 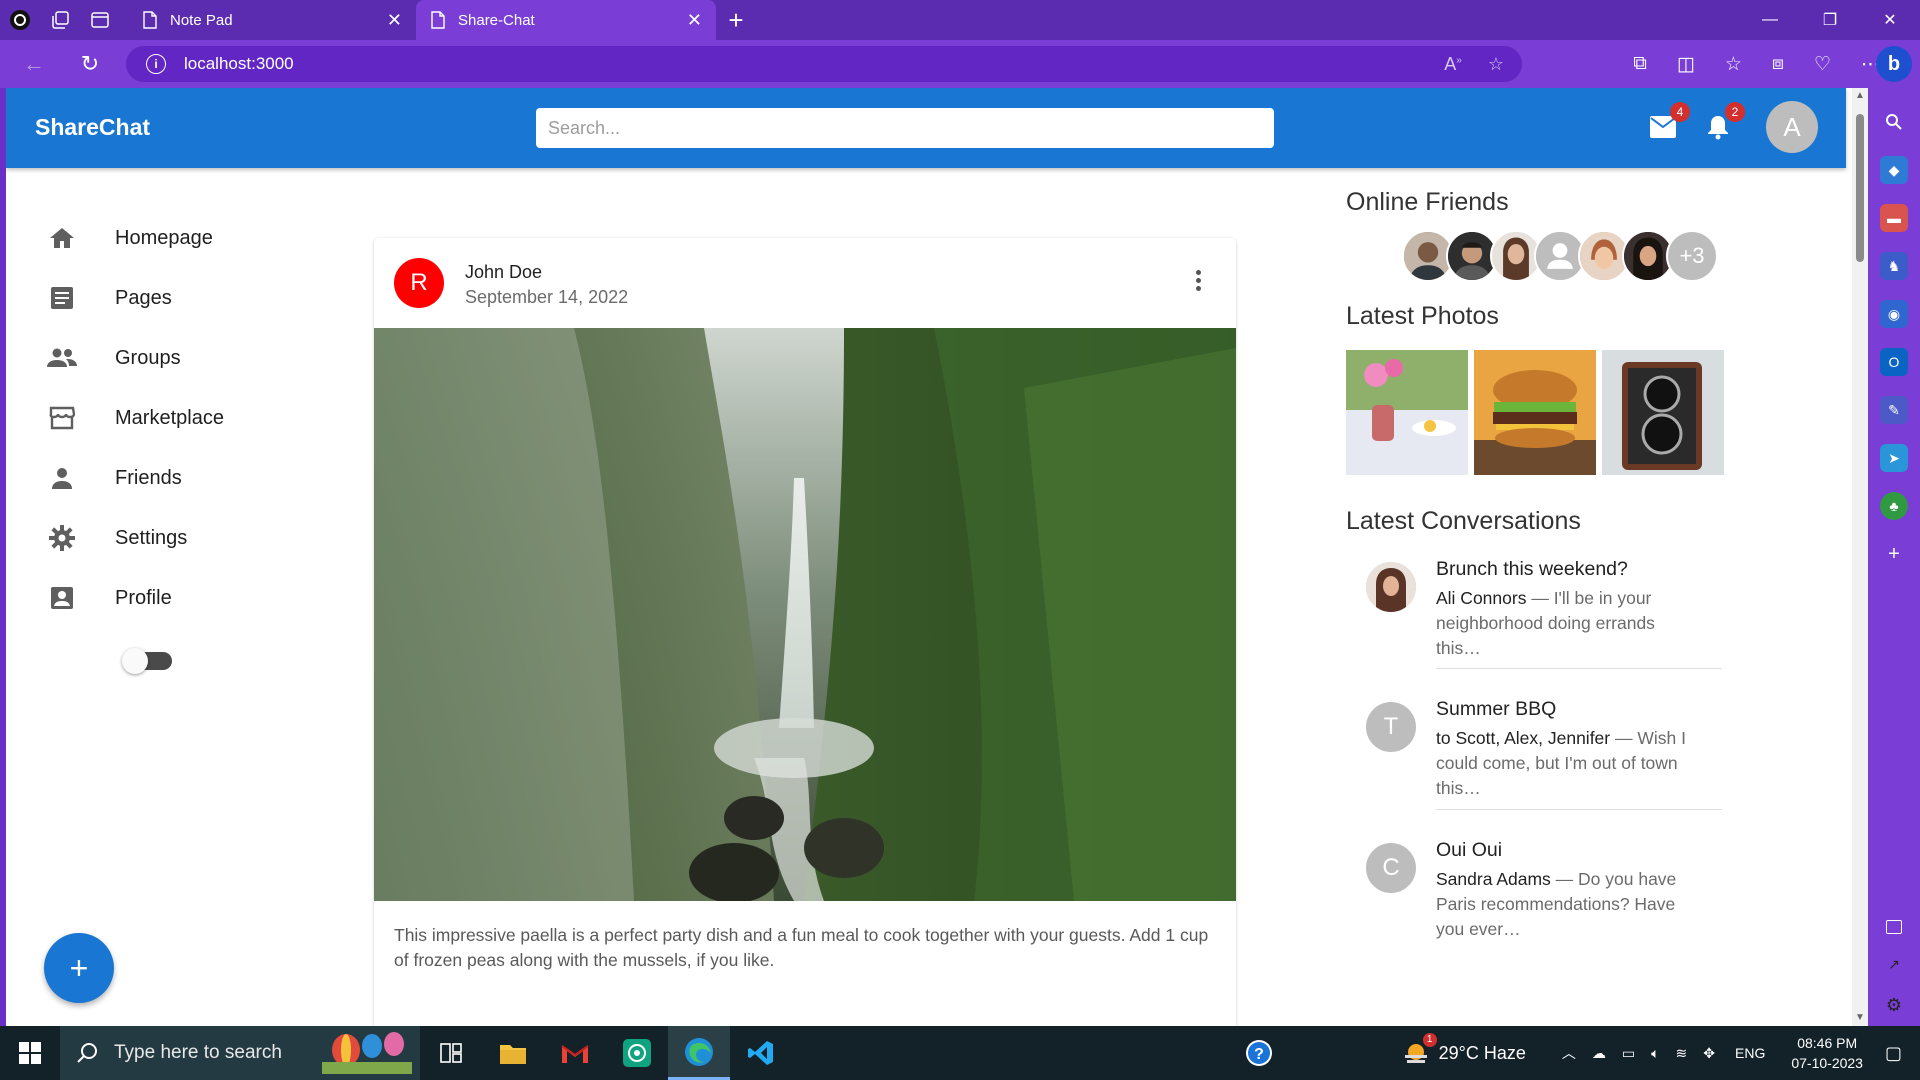 What do you see at coordinates (1894, 964) in the screenshot?
I see `open-external-icon: ↗` at bounding box center [1894, 964].